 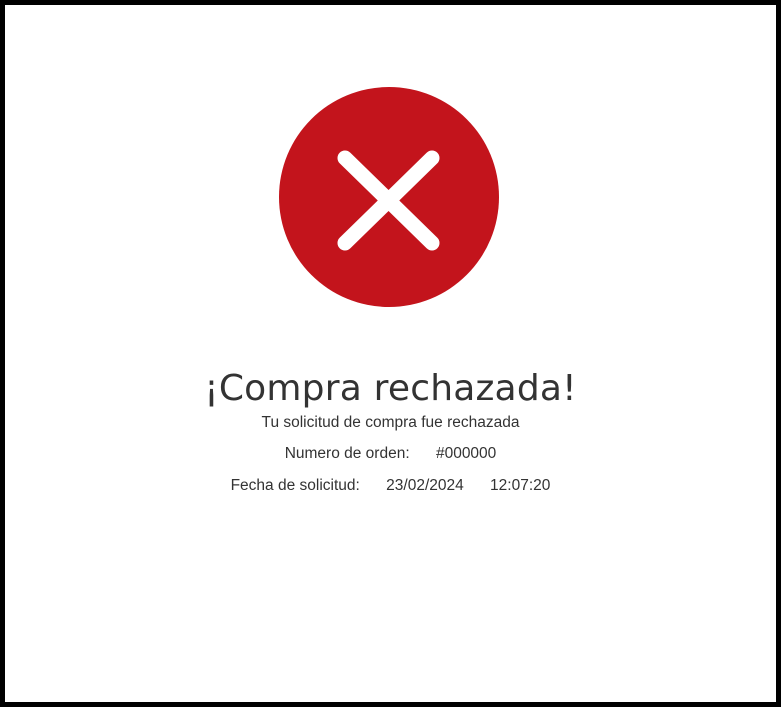 What do you see at coordinates (295, 485) in the screenshot?
I see `request-date-label: Fecha de solicitud:` at bounding box center [295, 485].